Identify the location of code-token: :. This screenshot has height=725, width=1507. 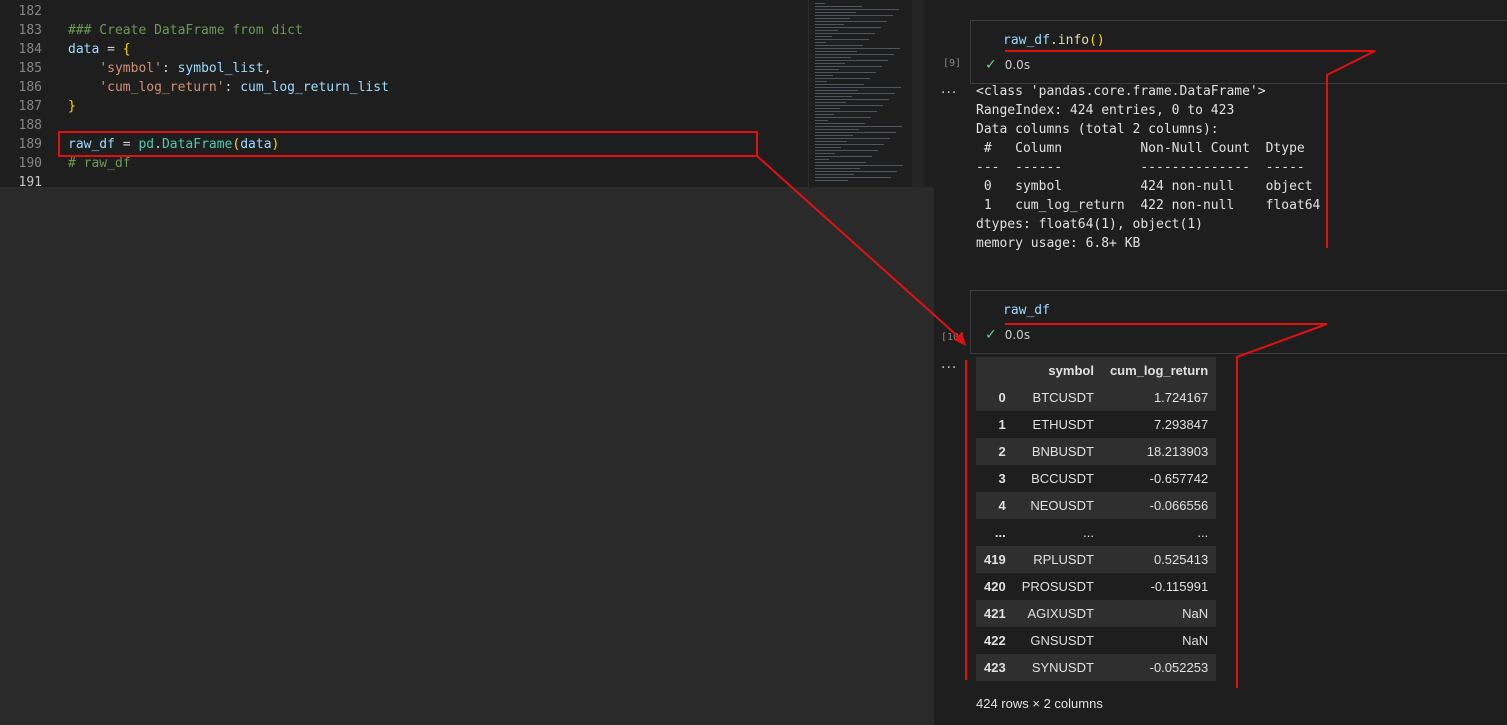
(169, 68).